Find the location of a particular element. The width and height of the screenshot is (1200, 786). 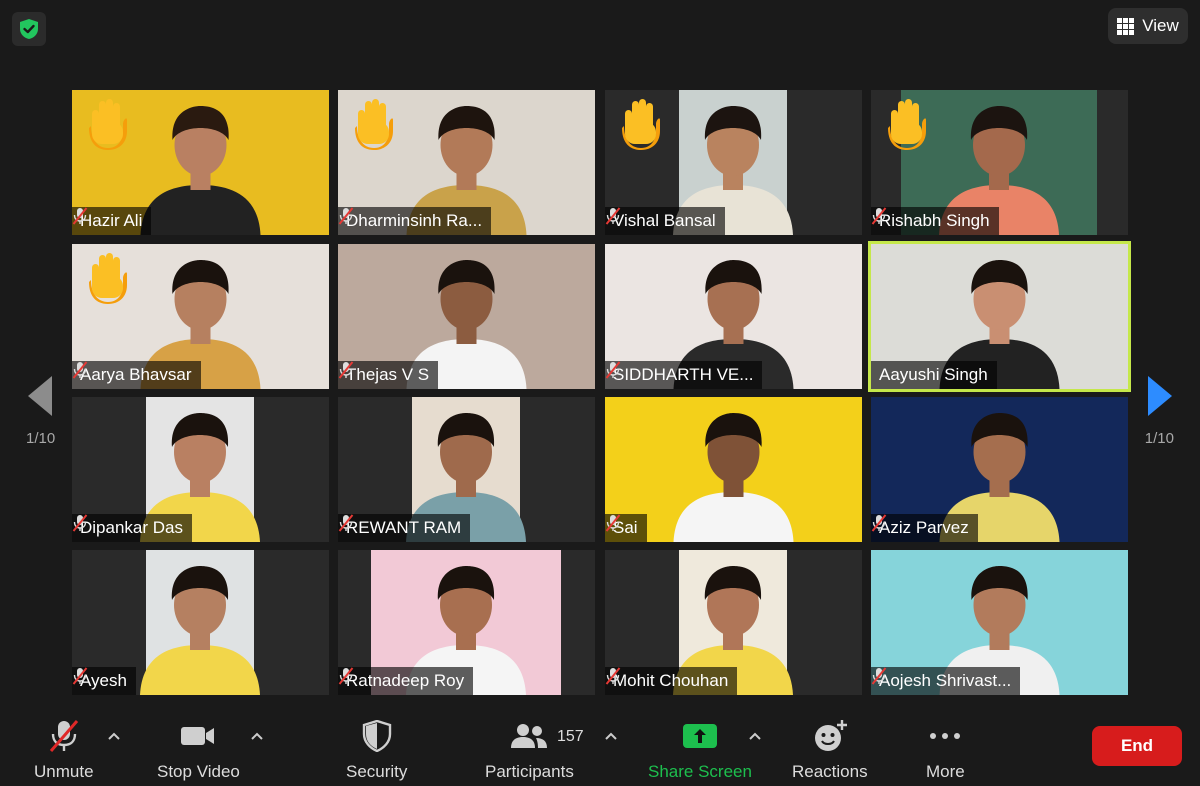

participant-nameplate: Dipankar Das is located at coordinates (132, 528).